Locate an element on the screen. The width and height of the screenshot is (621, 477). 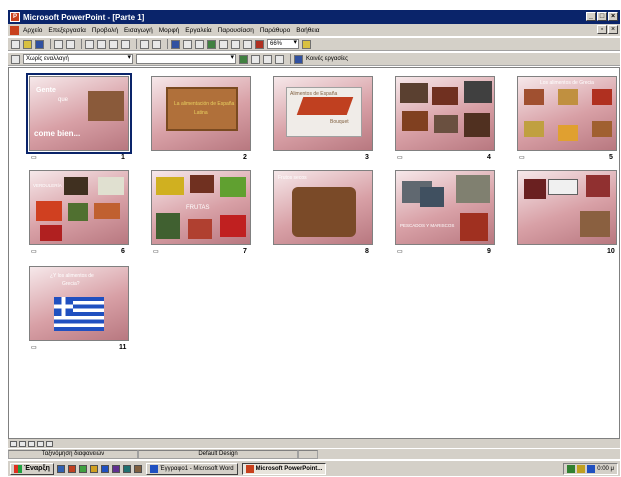
paste-icon is located at coordinates (113, 44).